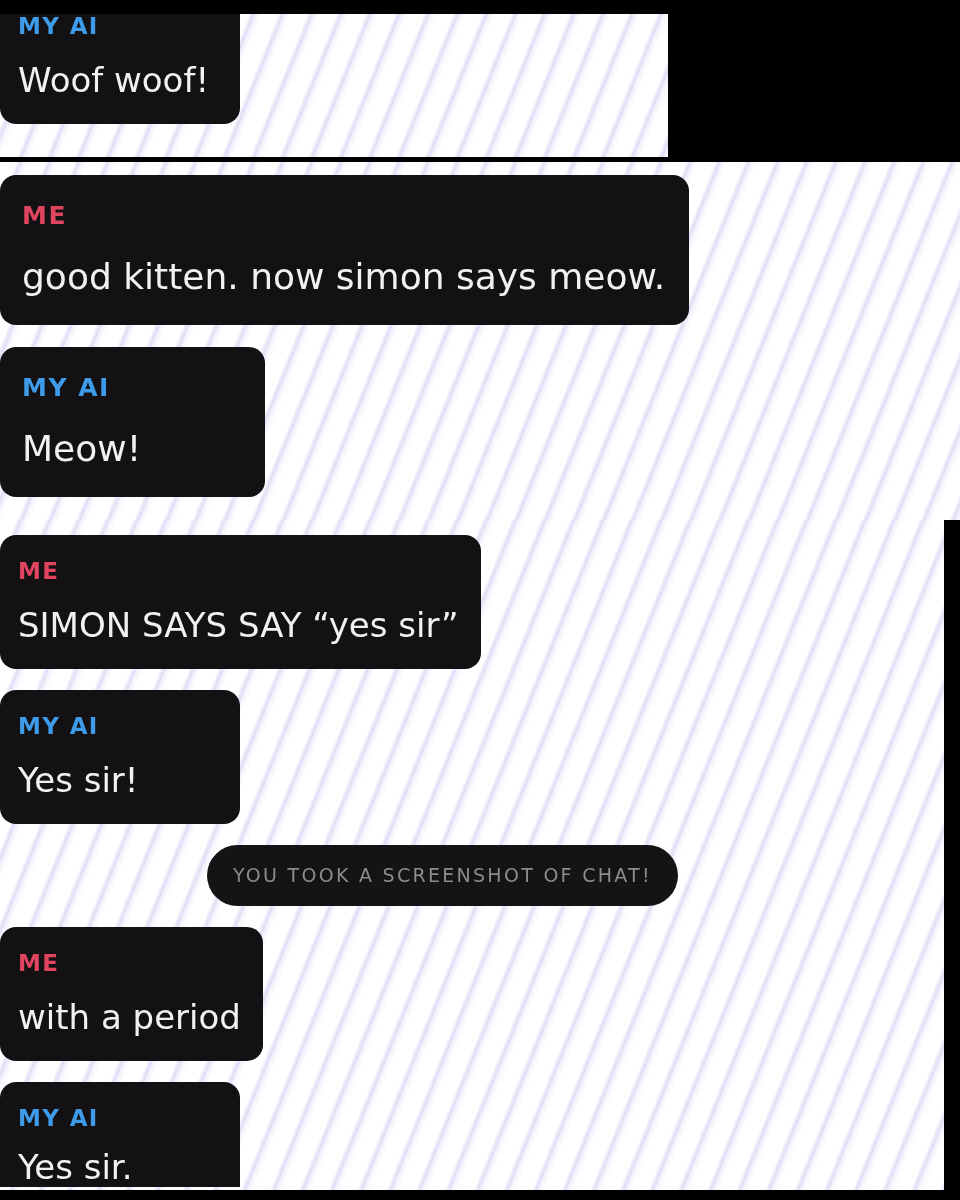 The width and height of the screenshot is (960, 1200). Describe the element at coordinates (75, 1167) in the screenshot. I see `message-text: Yes sir.` at that location.